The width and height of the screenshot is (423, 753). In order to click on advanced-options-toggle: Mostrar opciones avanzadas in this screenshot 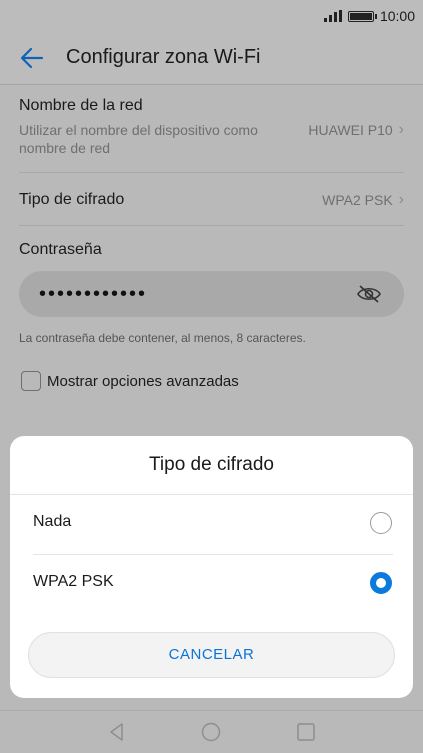, I will do `click(130, 381)`.